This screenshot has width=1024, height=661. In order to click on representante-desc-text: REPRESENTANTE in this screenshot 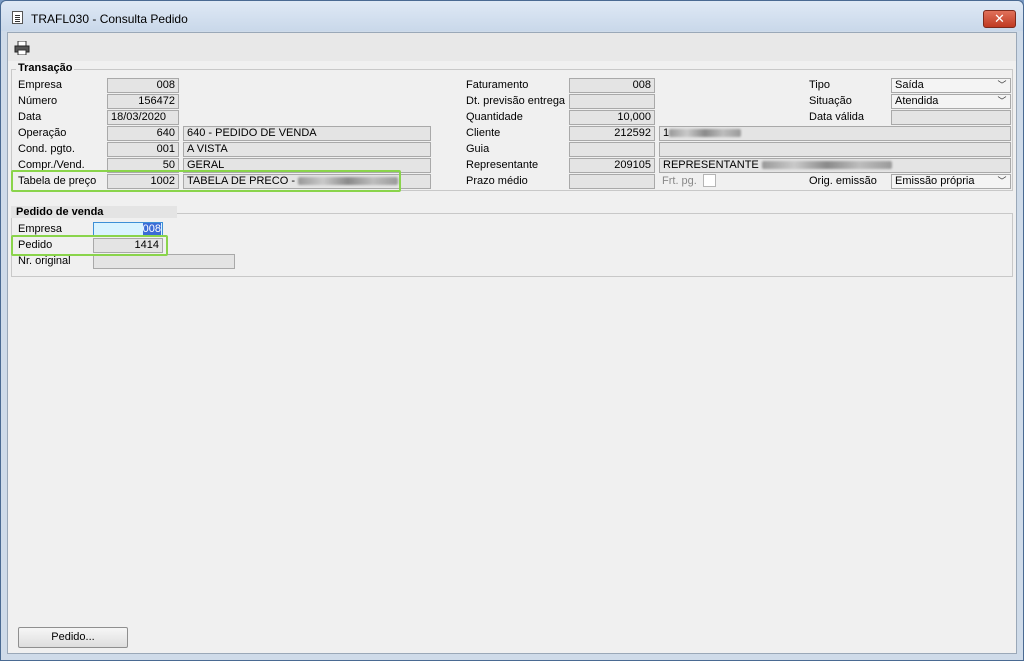, I will do `click(711, 165)`.